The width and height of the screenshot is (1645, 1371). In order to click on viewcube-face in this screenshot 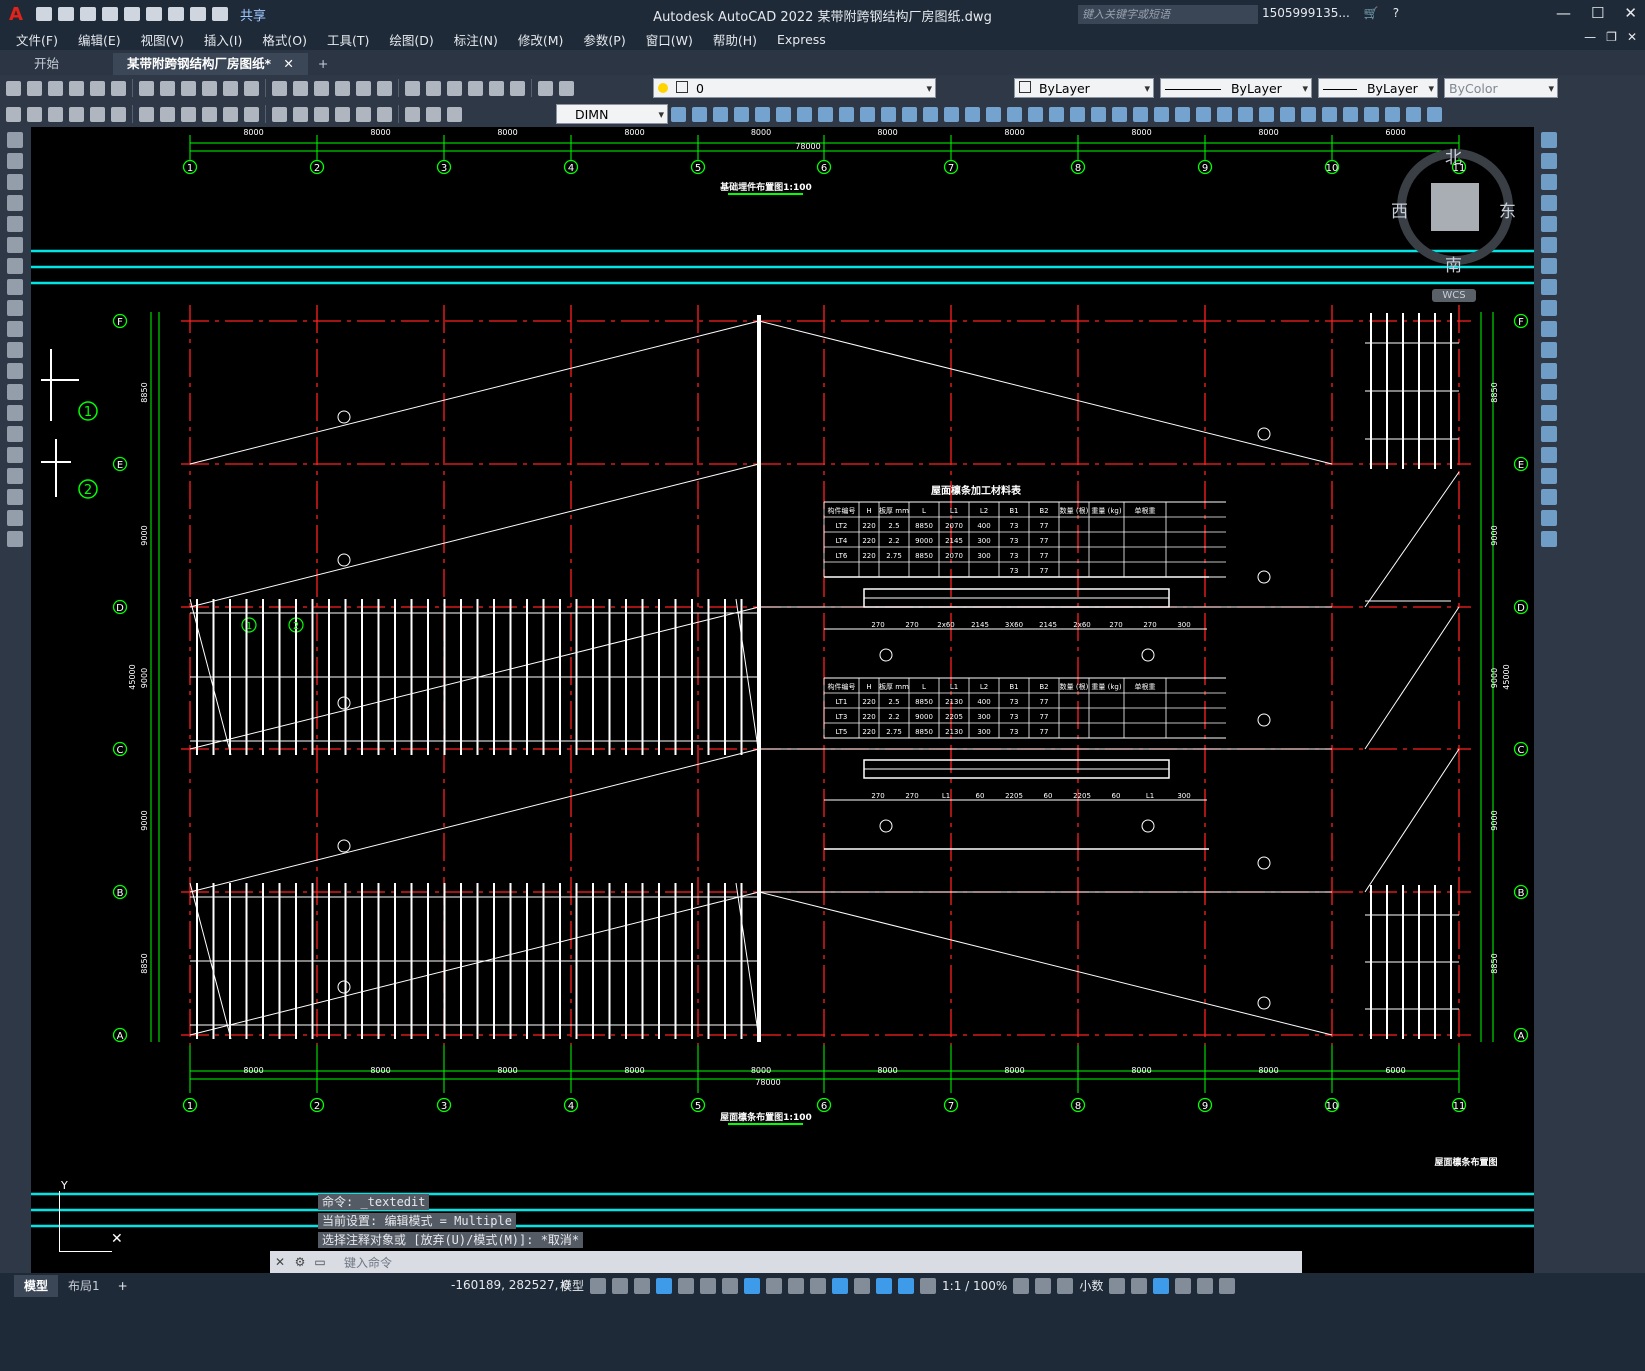, I will do `click(1455, 207)`.